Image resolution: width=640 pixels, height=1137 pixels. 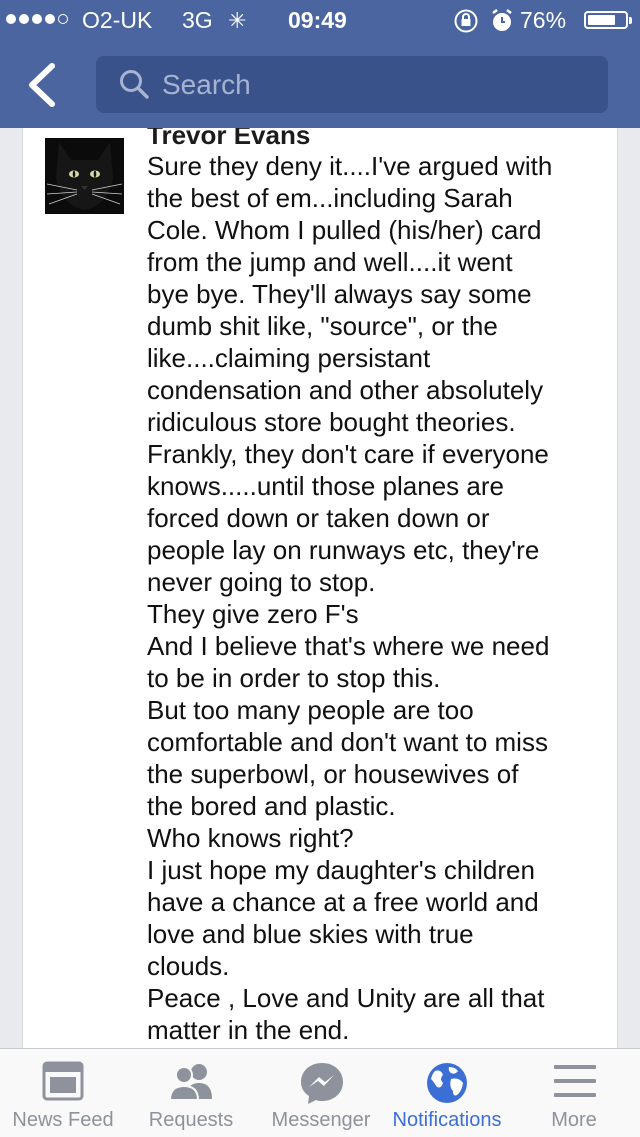 I want to click on comment-line: the superbowl, or housewives of, so click(x=333, y=774).